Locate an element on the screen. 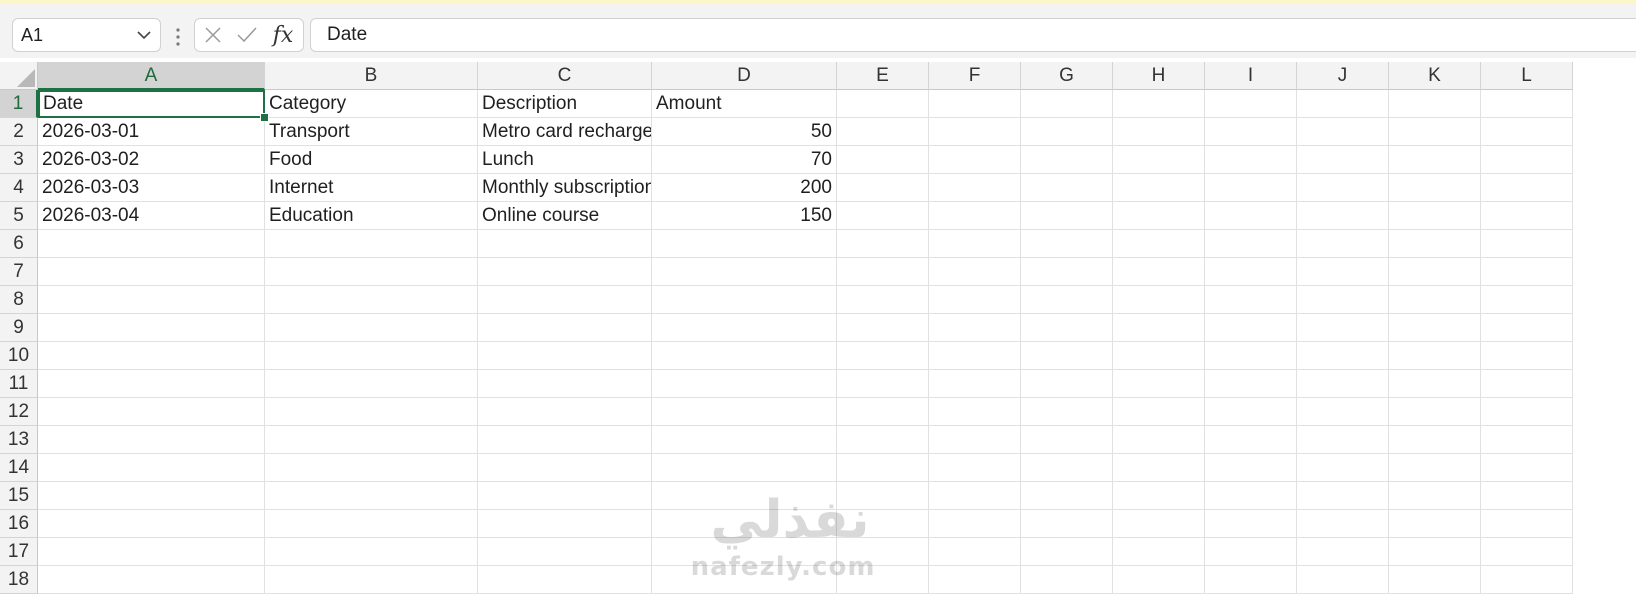  cell-j8 is located at coordinates (1343, 300).